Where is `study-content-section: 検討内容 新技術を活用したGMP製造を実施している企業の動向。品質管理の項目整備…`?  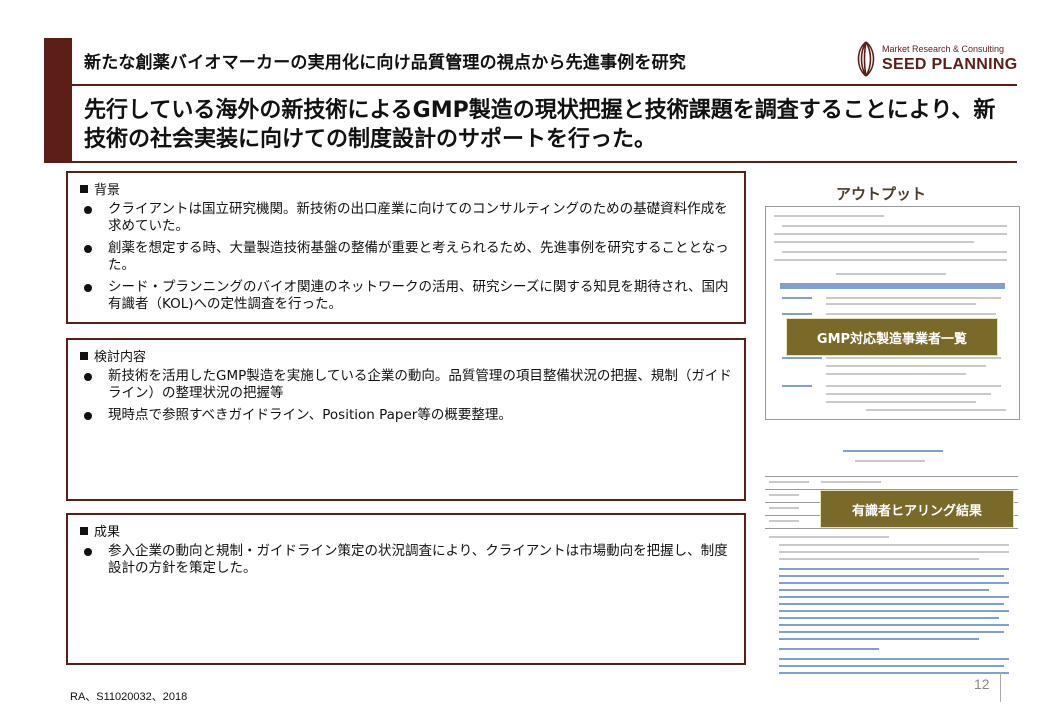 study-content-section: 検討内容 新技術を活用したGMP製造を実施している企業の動向。品質管理の項目整備… is located at coordinates (406, 419).